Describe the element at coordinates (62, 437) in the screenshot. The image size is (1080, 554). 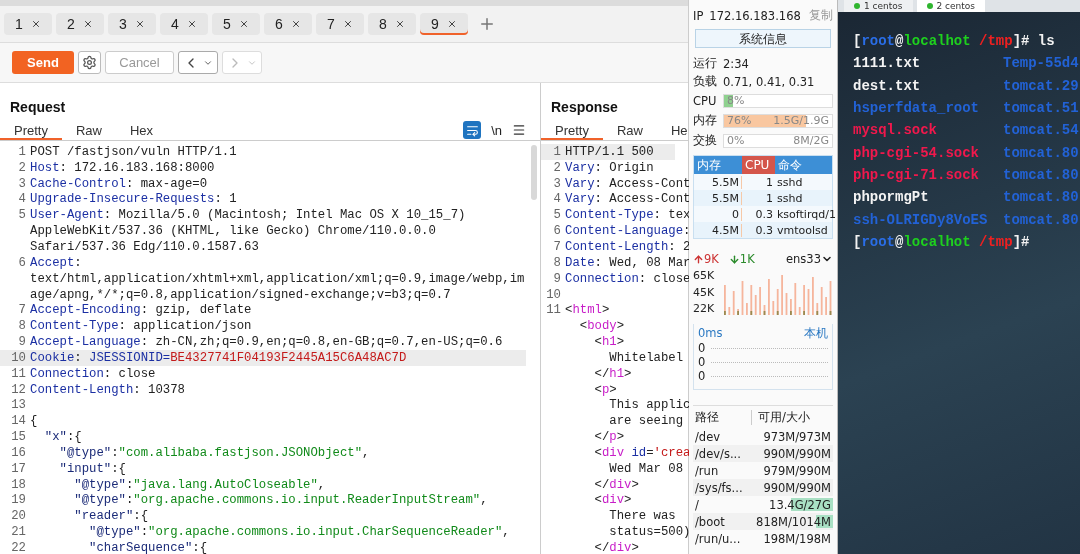
I see `code-line: "x":{` at that location.